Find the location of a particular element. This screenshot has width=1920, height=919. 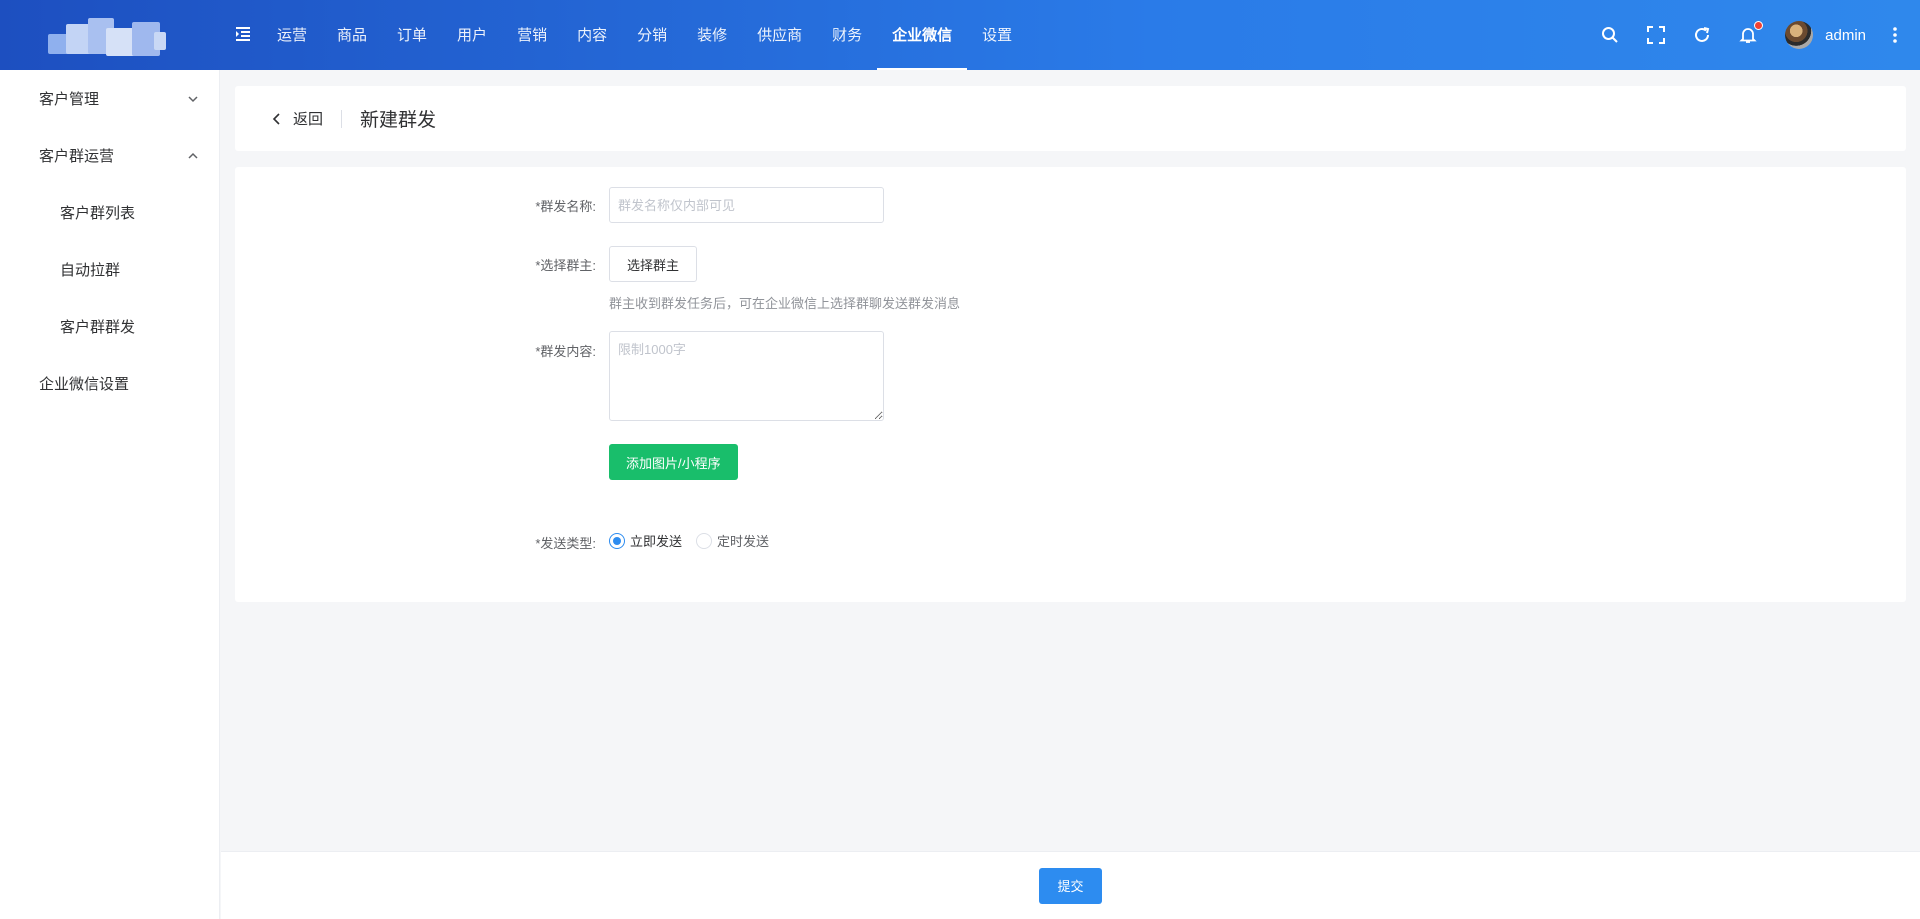

content-textarea is located at coordinates (746, 376).